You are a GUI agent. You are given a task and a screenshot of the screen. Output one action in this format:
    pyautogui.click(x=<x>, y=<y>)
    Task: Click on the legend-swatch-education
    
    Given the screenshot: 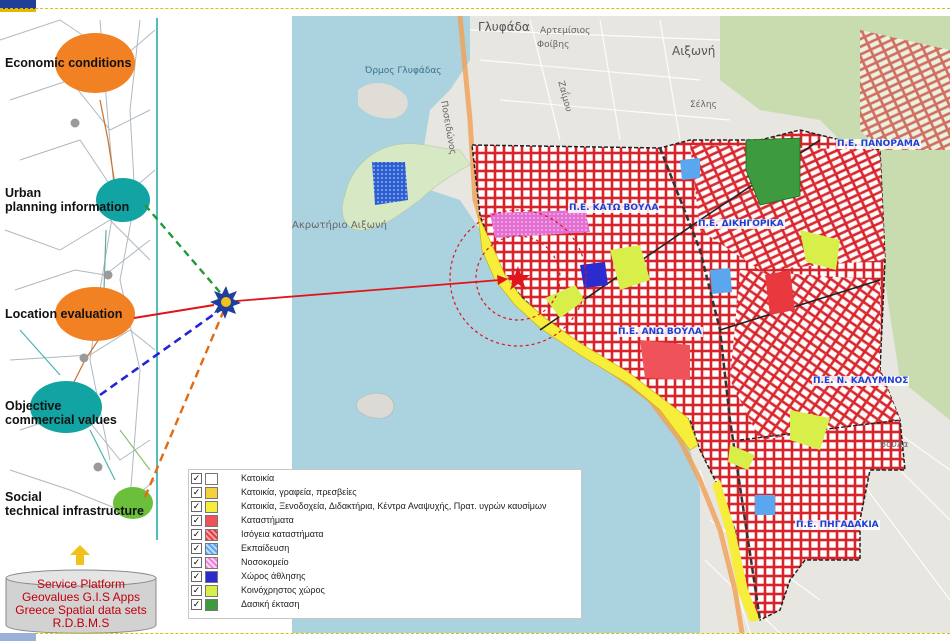 What is the action you would take?
    pyautogui.click(x=211, y=549)
    